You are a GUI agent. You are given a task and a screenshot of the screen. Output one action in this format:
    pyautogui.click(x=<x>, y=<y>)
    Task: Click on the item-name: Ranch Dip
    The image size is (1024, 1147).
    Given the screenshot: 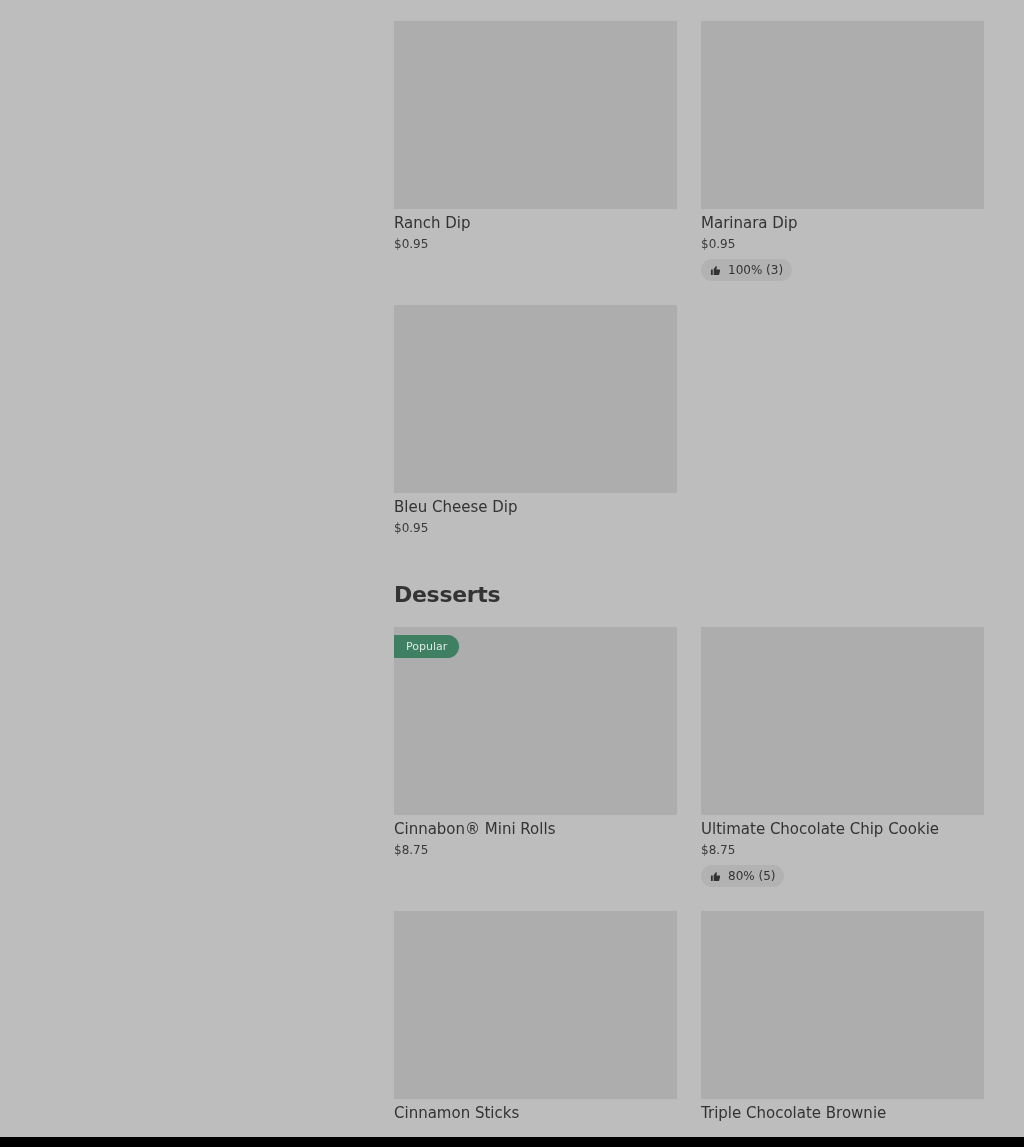 What is the action you would take?
    pyautogui.click(x=432, y=223)
    